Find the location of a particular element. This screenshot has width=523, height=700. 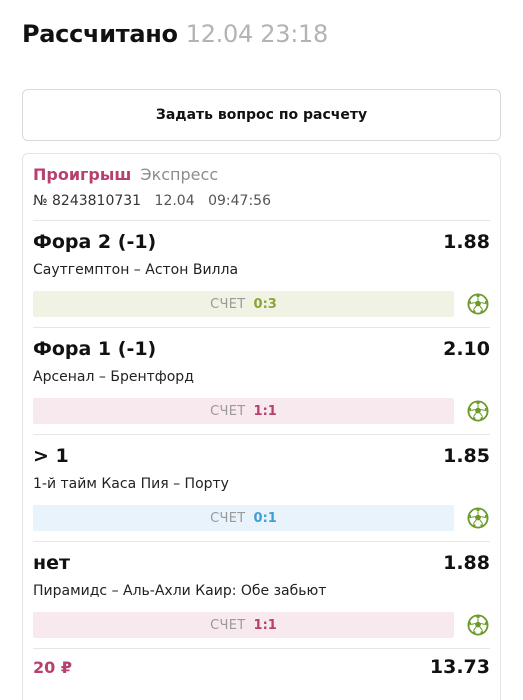

bet-outcome: > 1 is located at coordinates (51, 456).